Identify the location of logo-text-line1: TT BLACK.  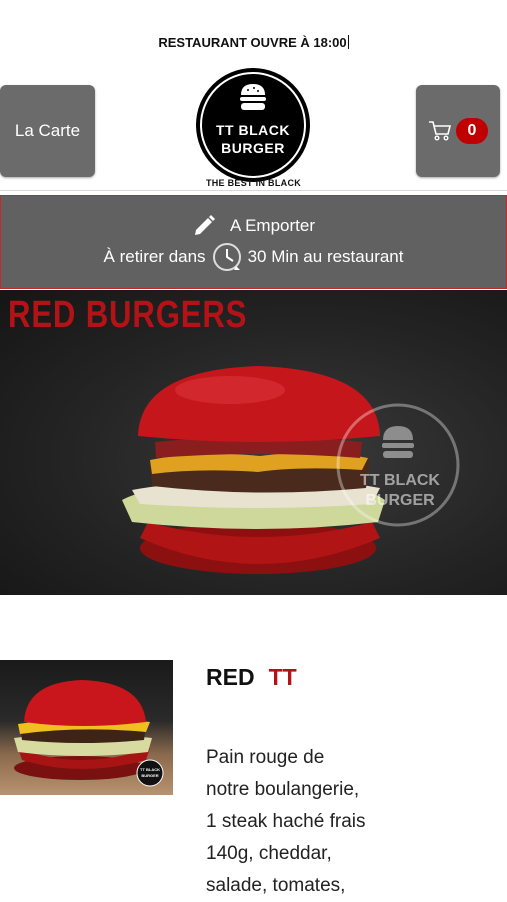
(253, 130).